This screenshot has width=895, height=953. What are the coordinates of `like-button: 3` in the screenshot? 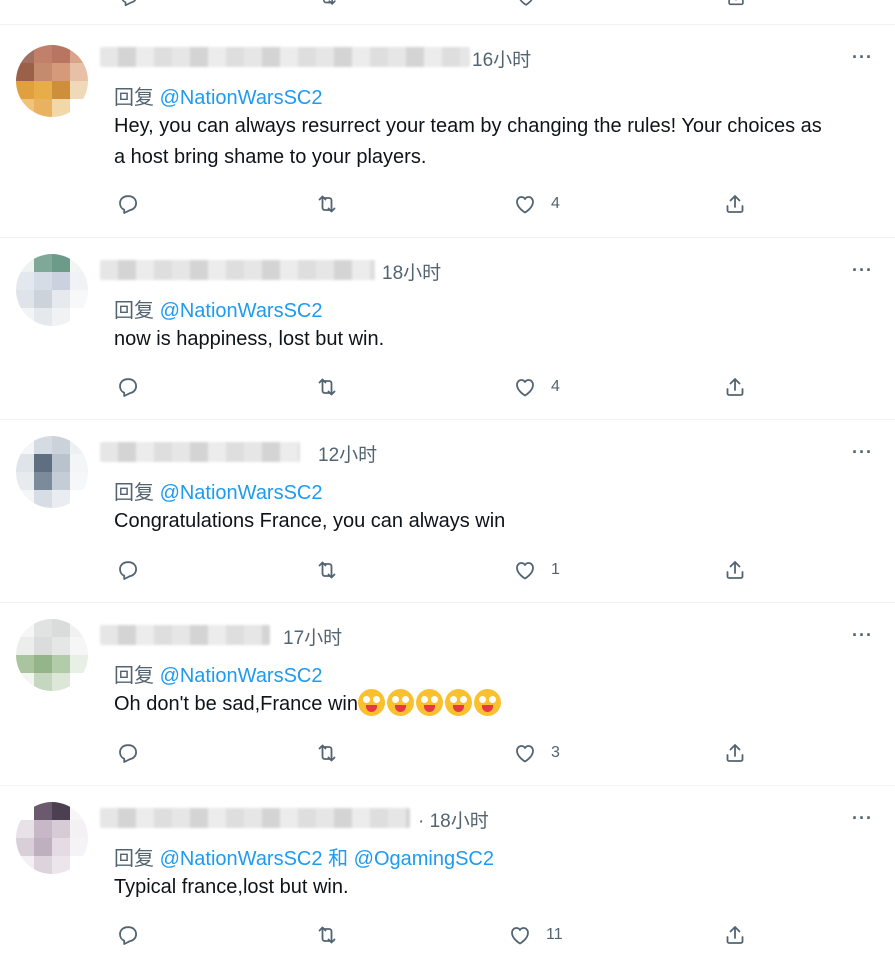 It's located at (536, 753).